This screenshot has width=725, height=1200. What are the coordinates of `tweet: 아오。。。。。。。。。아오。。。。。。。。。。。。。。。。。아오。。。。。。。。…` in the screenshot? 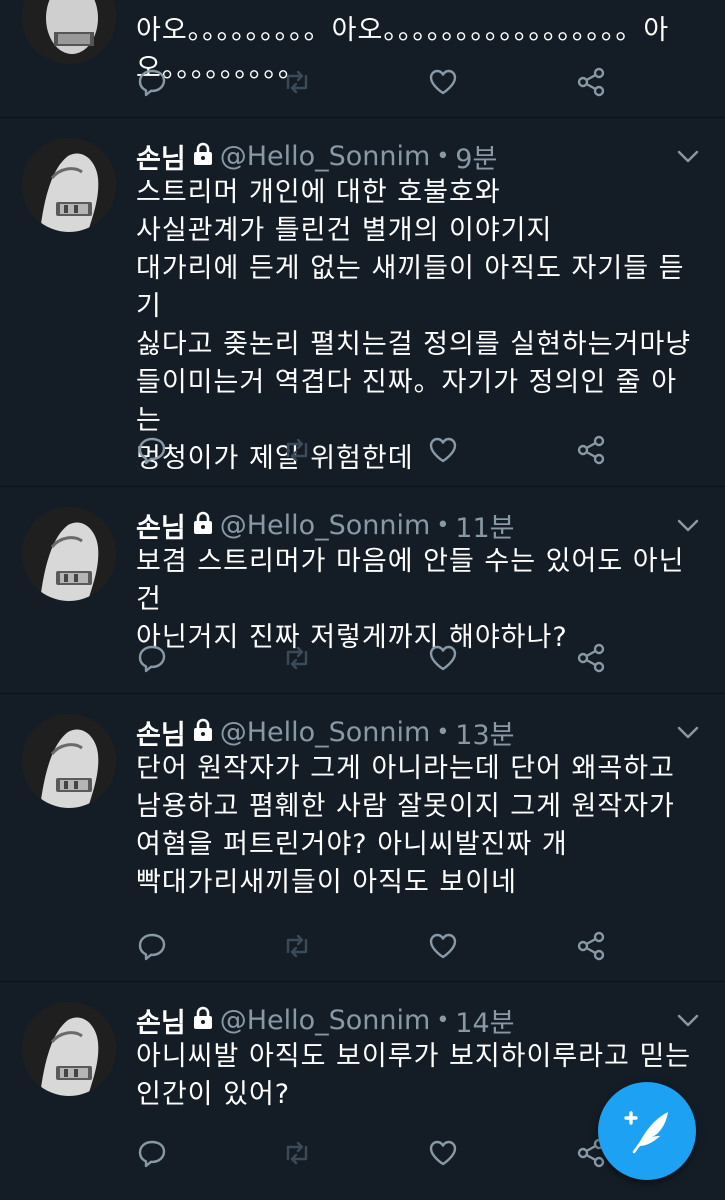 It's located at (362, 59).